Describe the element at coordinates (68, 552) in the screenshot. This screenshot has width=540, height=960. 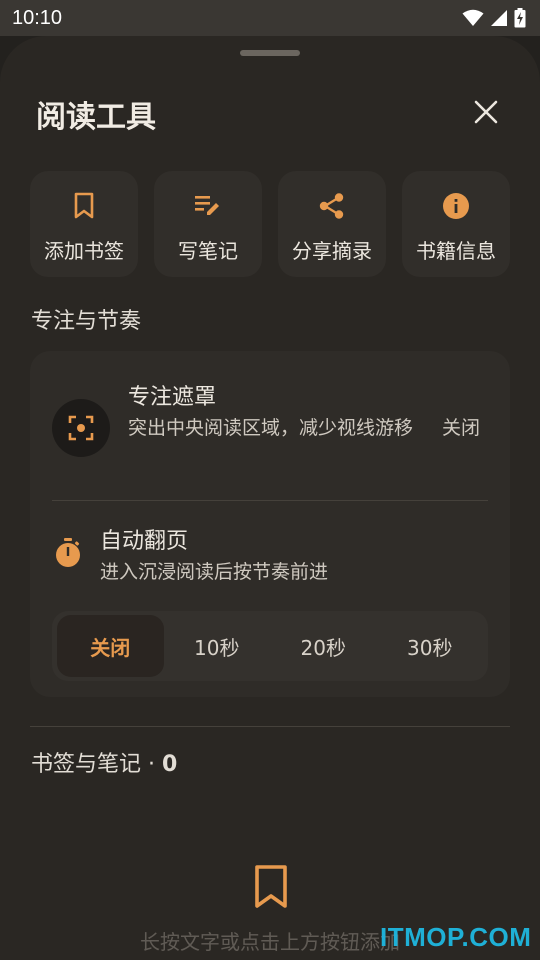
I see `timer-icon` at that location.